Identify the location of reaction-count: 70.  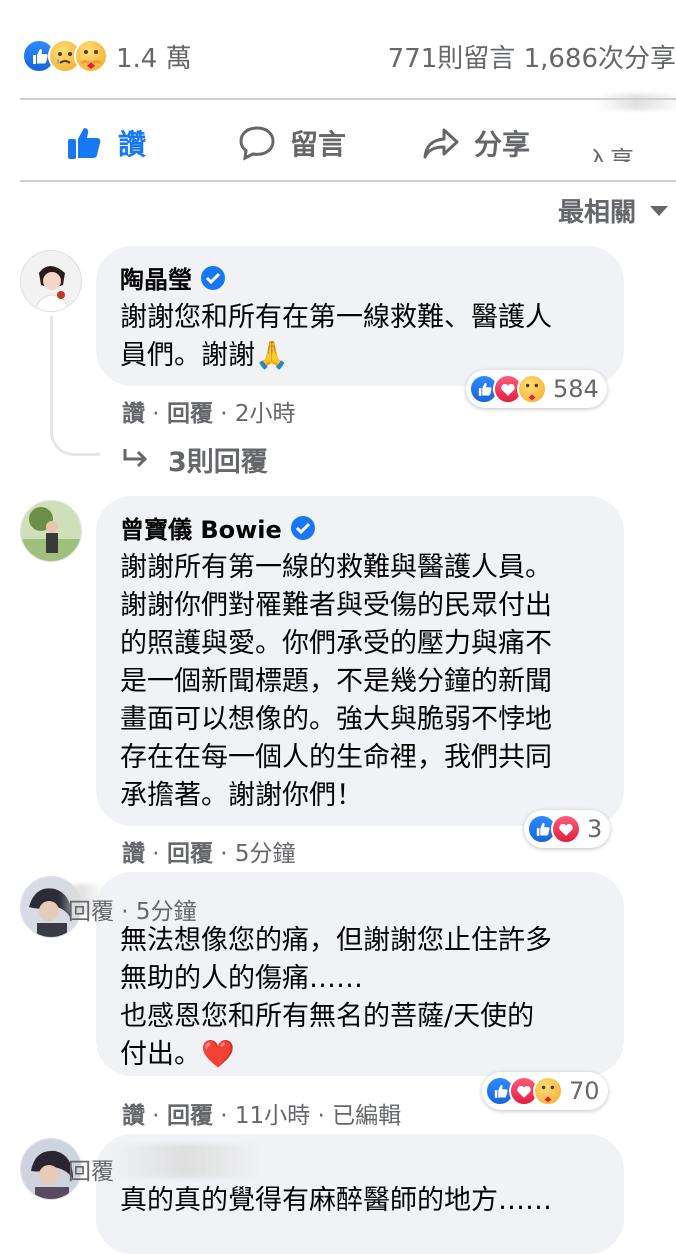
(584, 1091).